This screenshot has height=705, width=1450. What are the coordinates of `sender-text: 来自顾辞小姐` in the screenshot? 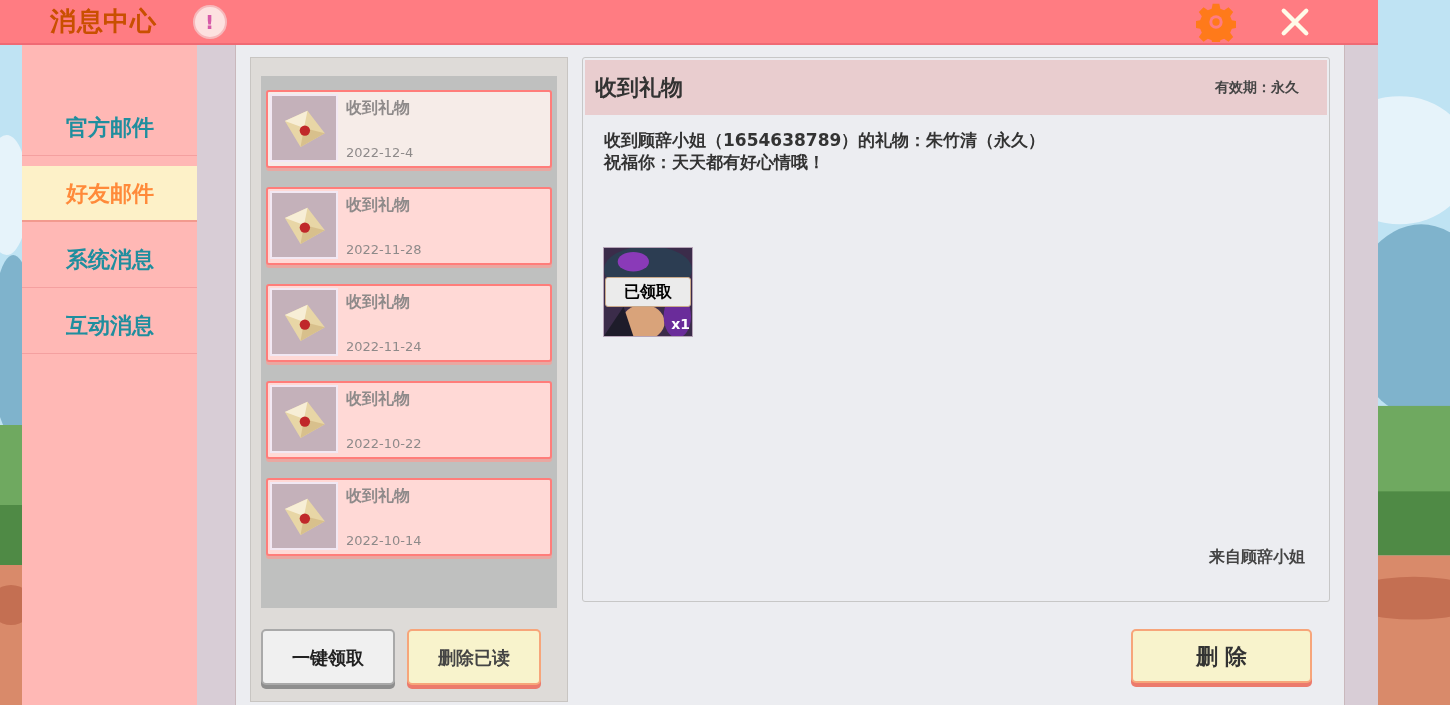 It's located at (1257, 557).